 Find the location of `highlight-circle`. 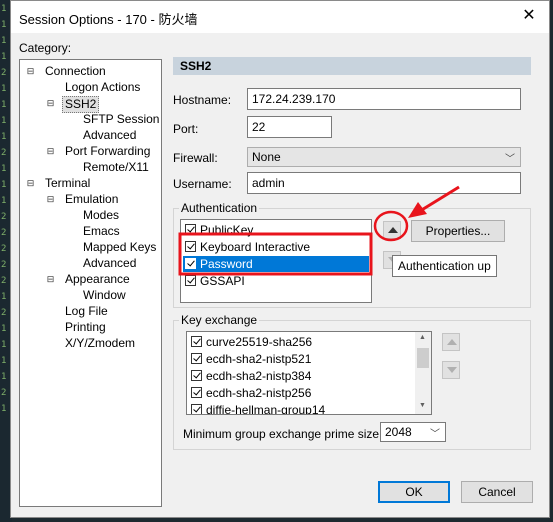

highlight-circle is located at coordinates (391, 226).